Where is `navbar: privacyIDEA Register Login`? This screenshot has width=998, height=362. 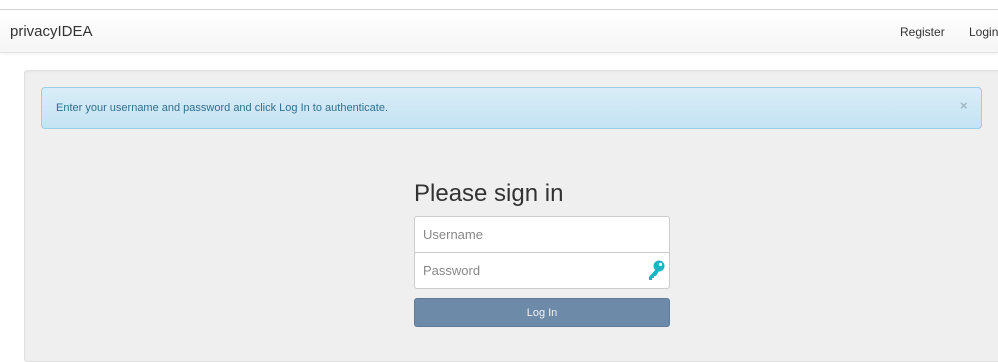
navbar: privacyIDEA Register Login is located at coordinates (499, 31).